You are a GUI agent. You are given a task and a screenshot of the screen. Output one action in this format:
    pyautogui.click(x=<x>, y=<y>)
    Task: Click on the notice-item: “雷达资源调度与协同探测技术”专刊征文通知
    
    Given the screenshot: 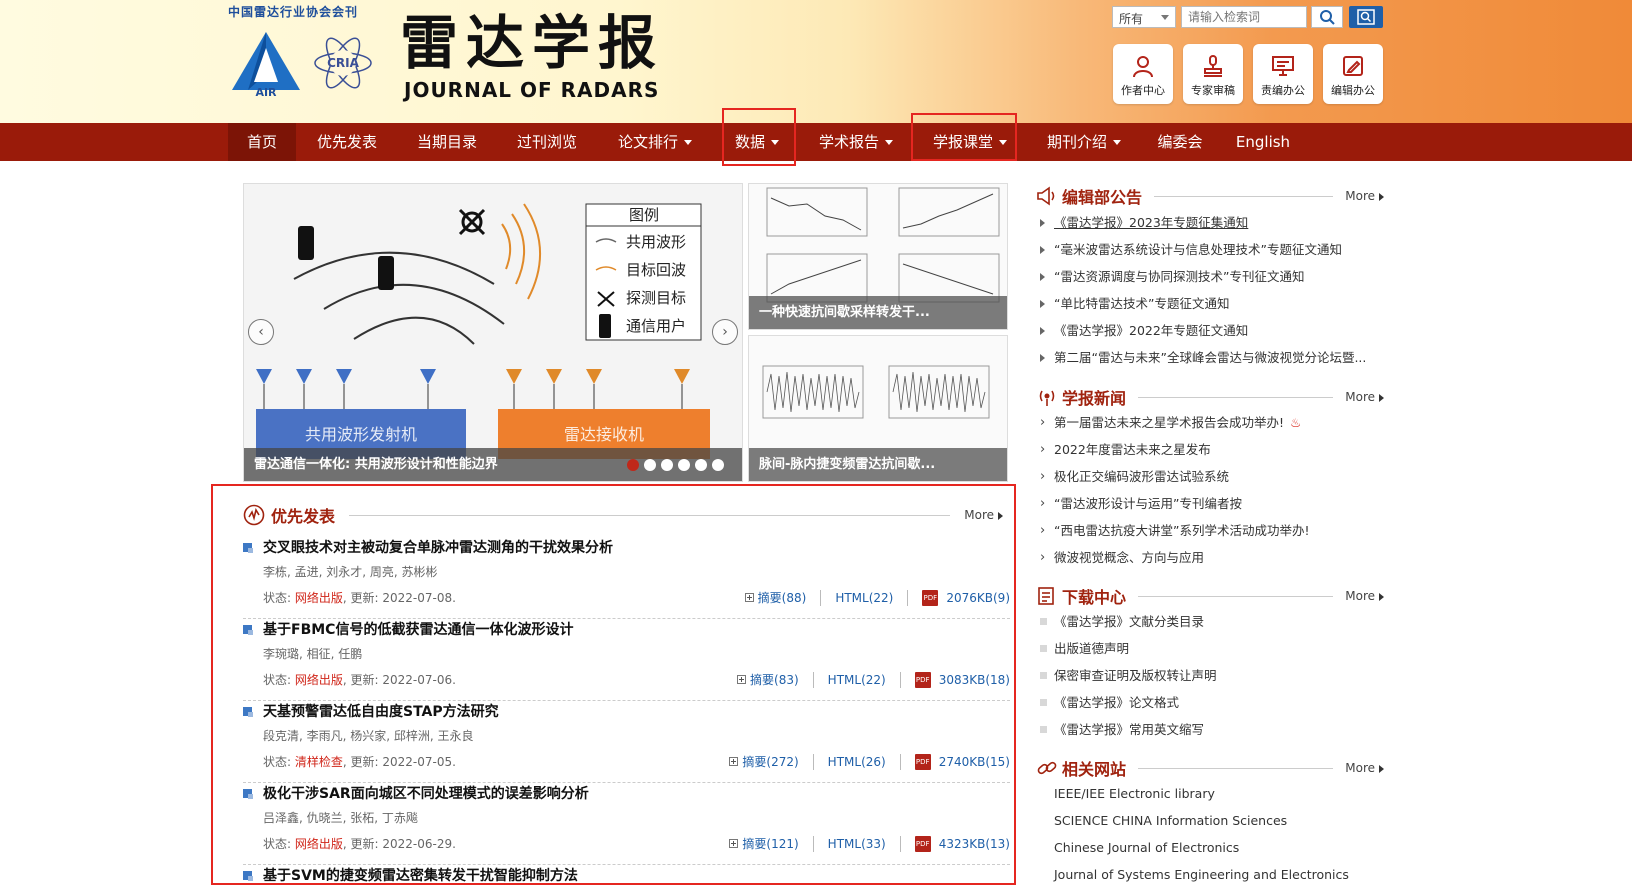 What is the action you would take?
    pyautogui.click(x=1207, y=276)
    